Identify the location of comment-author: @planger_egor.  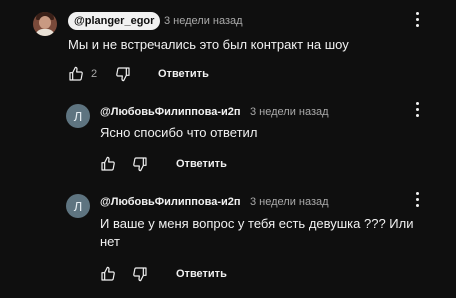
(114, 21).